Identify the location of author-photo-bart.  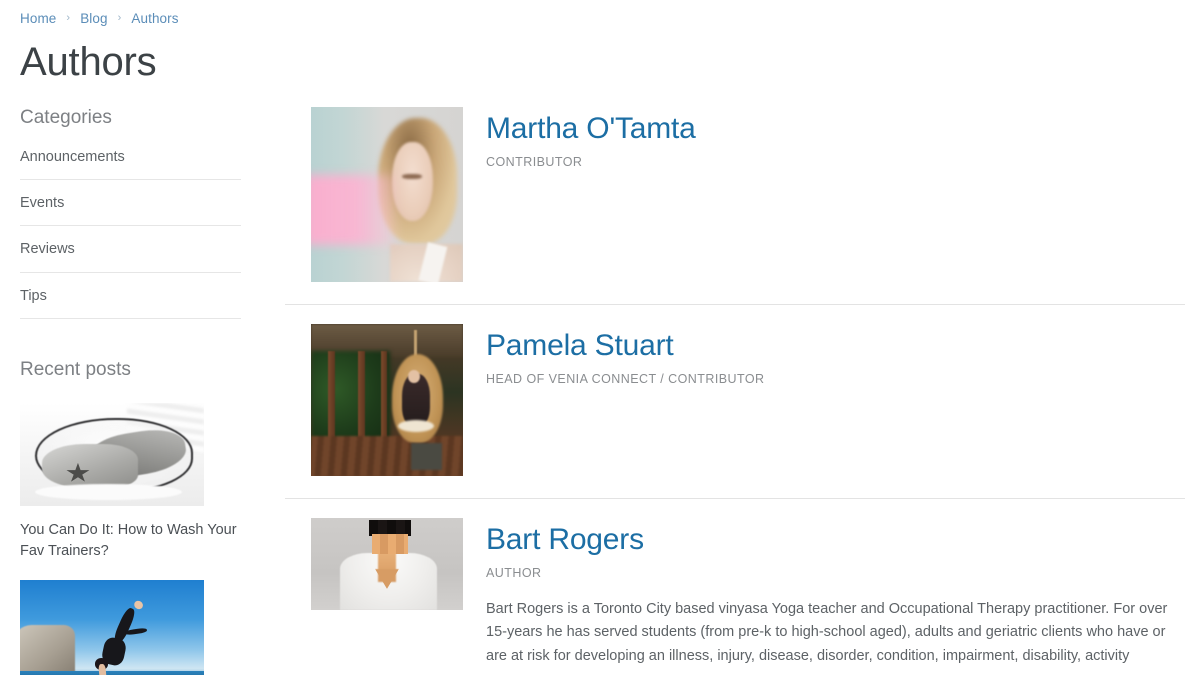
(387, 564).